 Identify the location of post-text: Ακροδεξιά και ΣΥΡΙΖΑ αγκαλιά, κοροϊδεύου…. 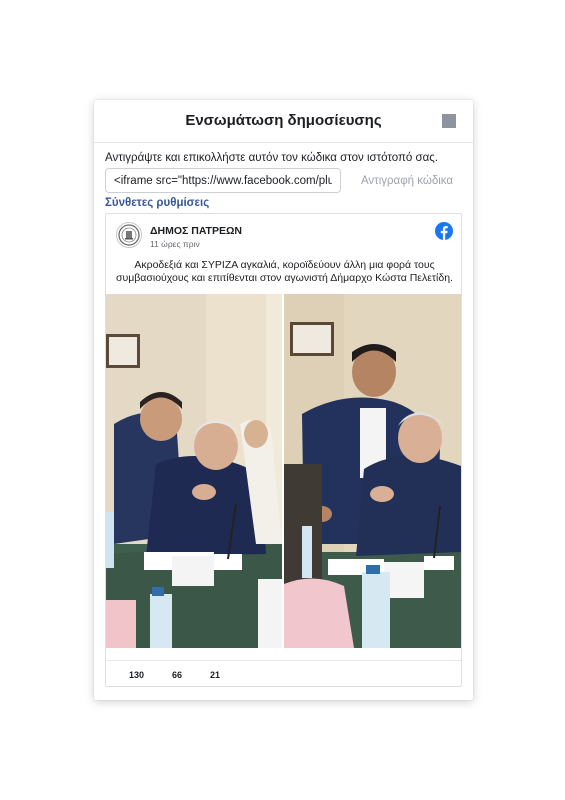
(284, 271).